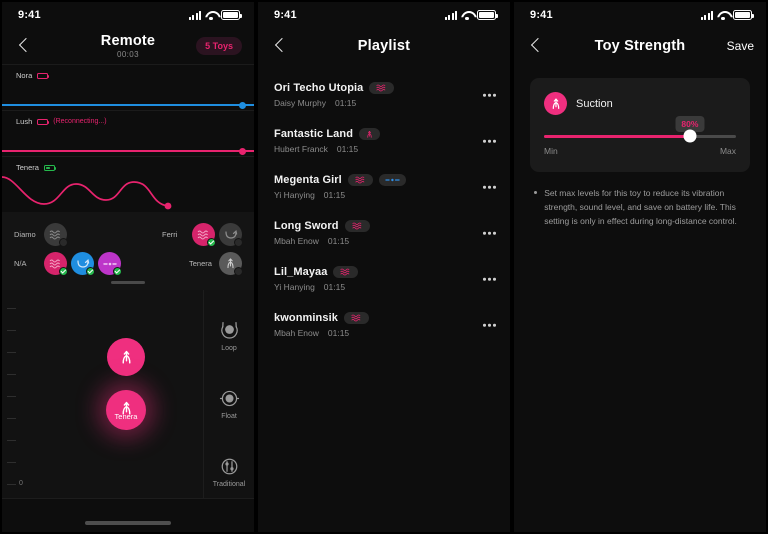 This screenshot has width=768, height=534. What do you see at coordinates (308, 180) in the screenshot?
I see `track-title: Megenta Girl` at bounding box center [308, 180].